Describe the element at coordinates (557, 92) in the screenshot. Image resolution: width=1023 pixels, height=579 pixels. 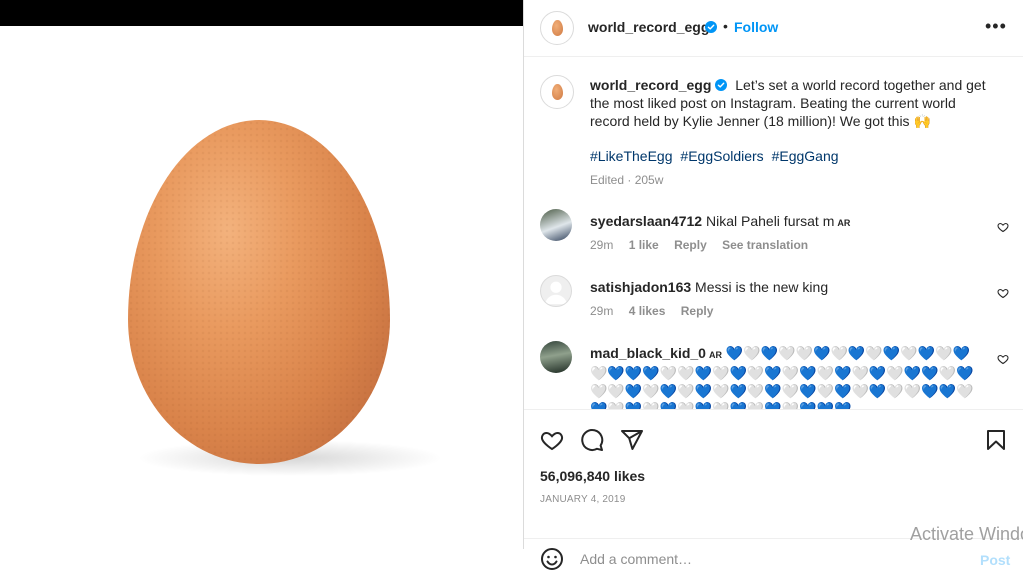
I see `caption-avatar` at that location.